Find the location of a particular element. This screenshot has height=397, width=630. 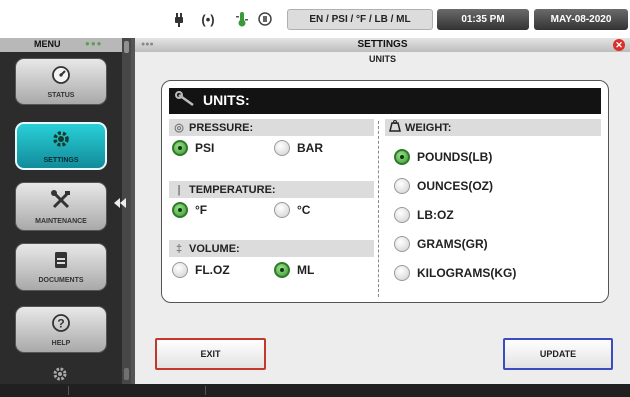

page-subtitle: UNITS is located at coordinates (382, 59).